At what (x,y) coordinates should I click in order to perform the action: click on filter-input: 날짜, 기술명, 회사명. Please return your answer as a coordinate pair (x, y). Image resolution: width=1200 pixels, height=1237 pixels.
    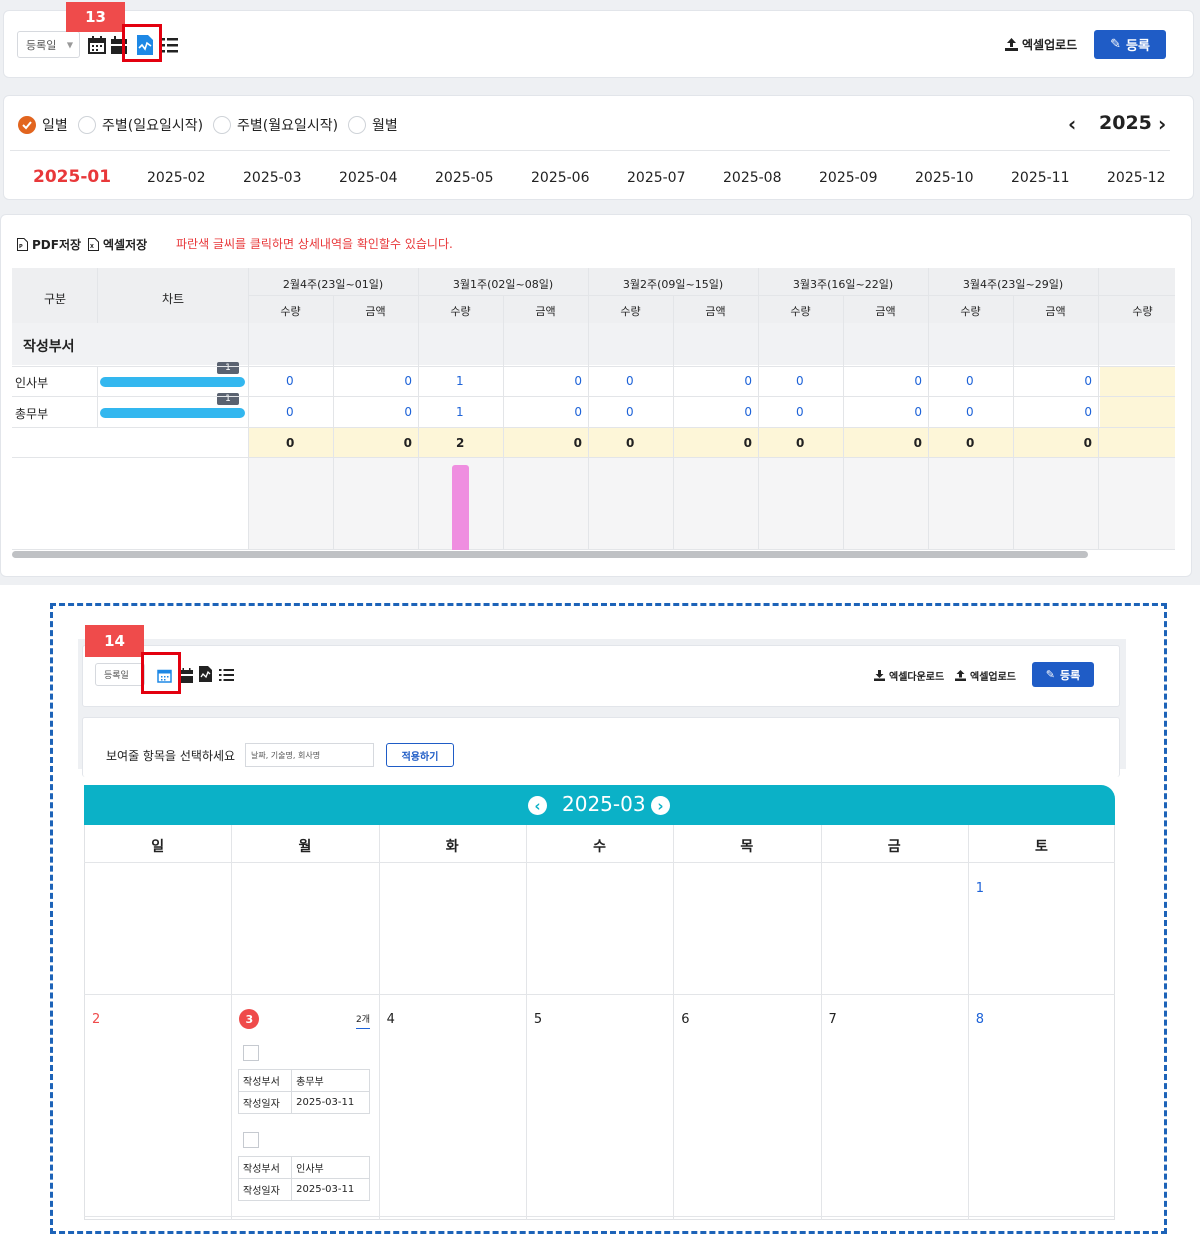
    Looking at the image, I should click on (309, 755).